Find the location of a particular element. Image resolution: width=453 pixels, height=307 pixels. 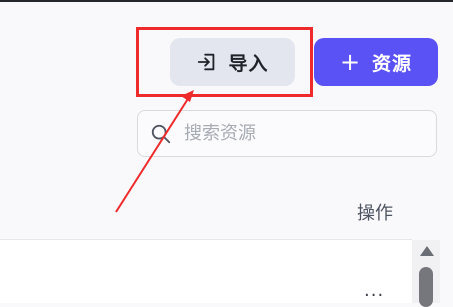

search-icon is located at coordinates (161, 133).